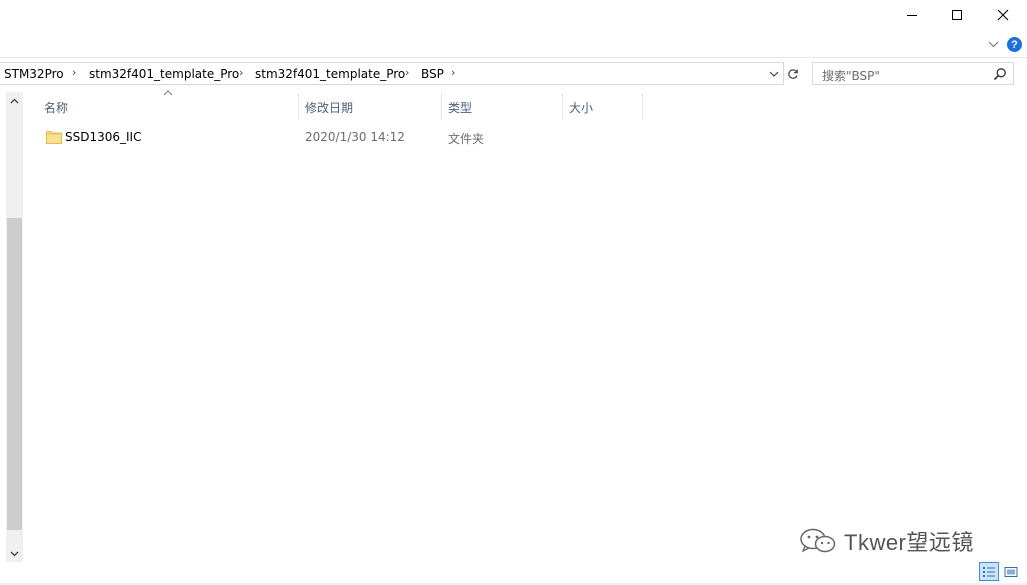 The width and height of the screenshot is (1027, 585). I want to click on breadcrumb-bsp: BSP, so click(432, 74).